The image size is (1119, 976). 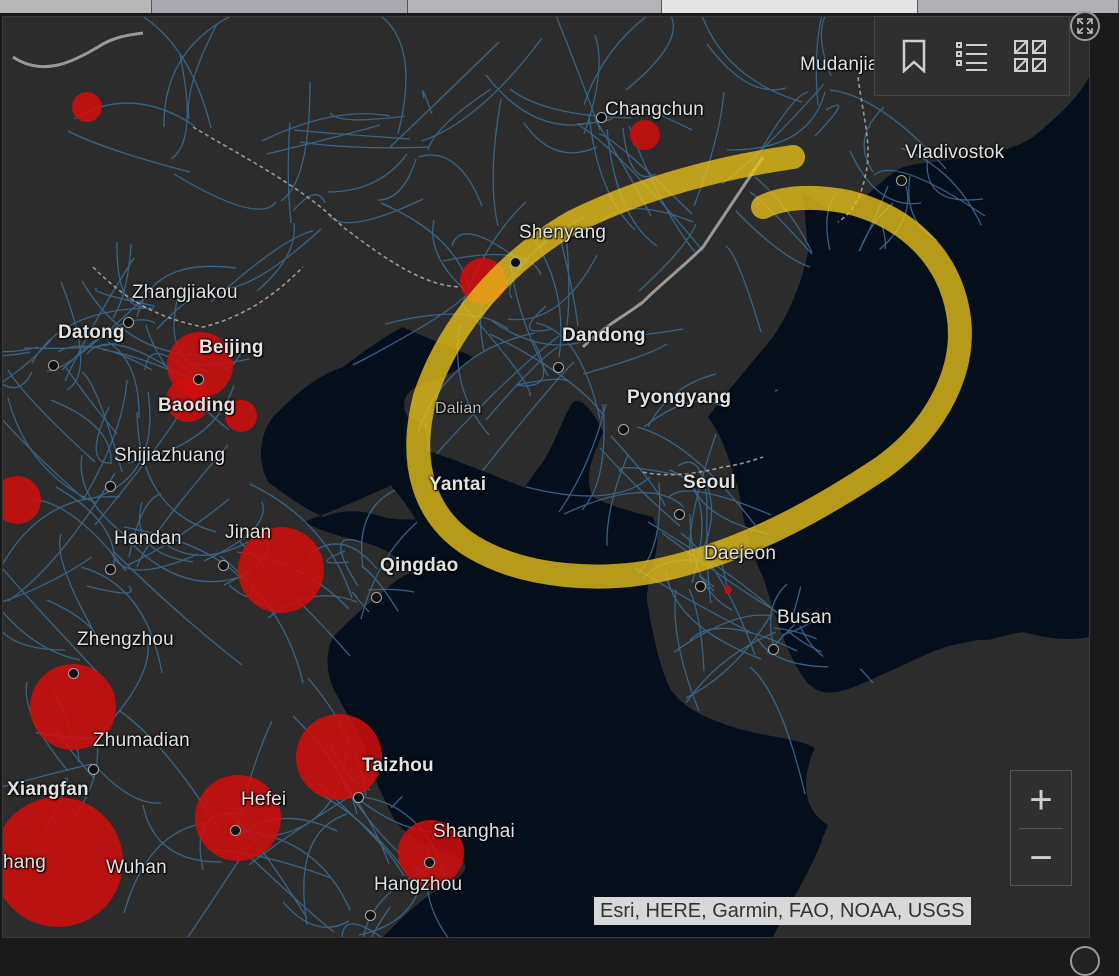 I want to click on expand-arrows-icon, so click(x=1085, y=26).